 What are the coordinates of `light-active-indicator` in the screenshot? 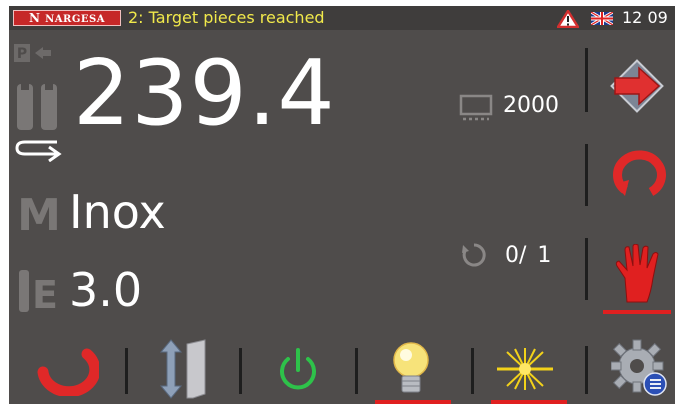 It's located at (413, 402).